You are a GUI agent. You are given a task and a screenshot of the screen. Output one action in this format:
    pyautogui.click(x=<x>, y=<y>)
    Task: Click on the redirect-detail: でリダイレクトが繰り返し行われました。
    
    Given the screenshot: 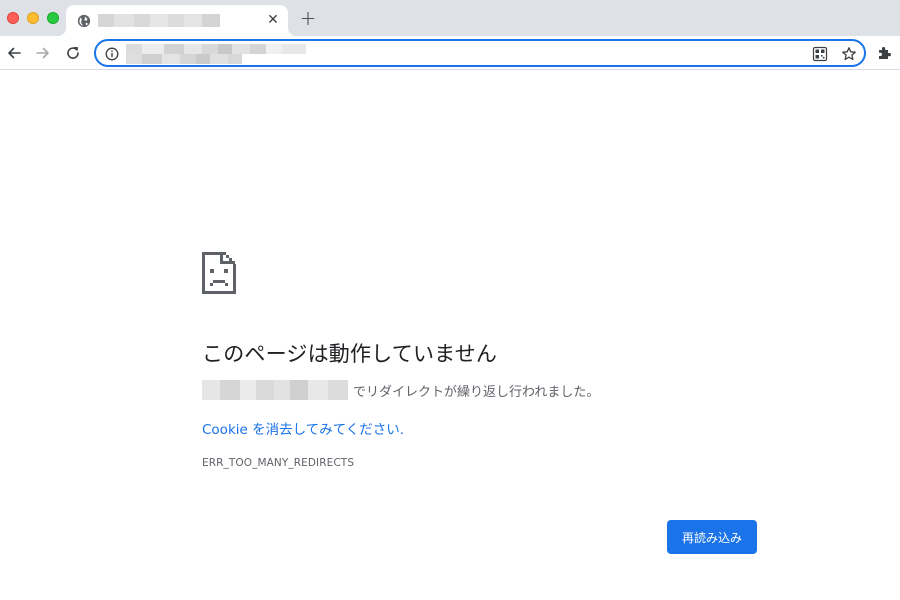 What is the action you would take?
    pyautogui.click(x=482, y=390)
    